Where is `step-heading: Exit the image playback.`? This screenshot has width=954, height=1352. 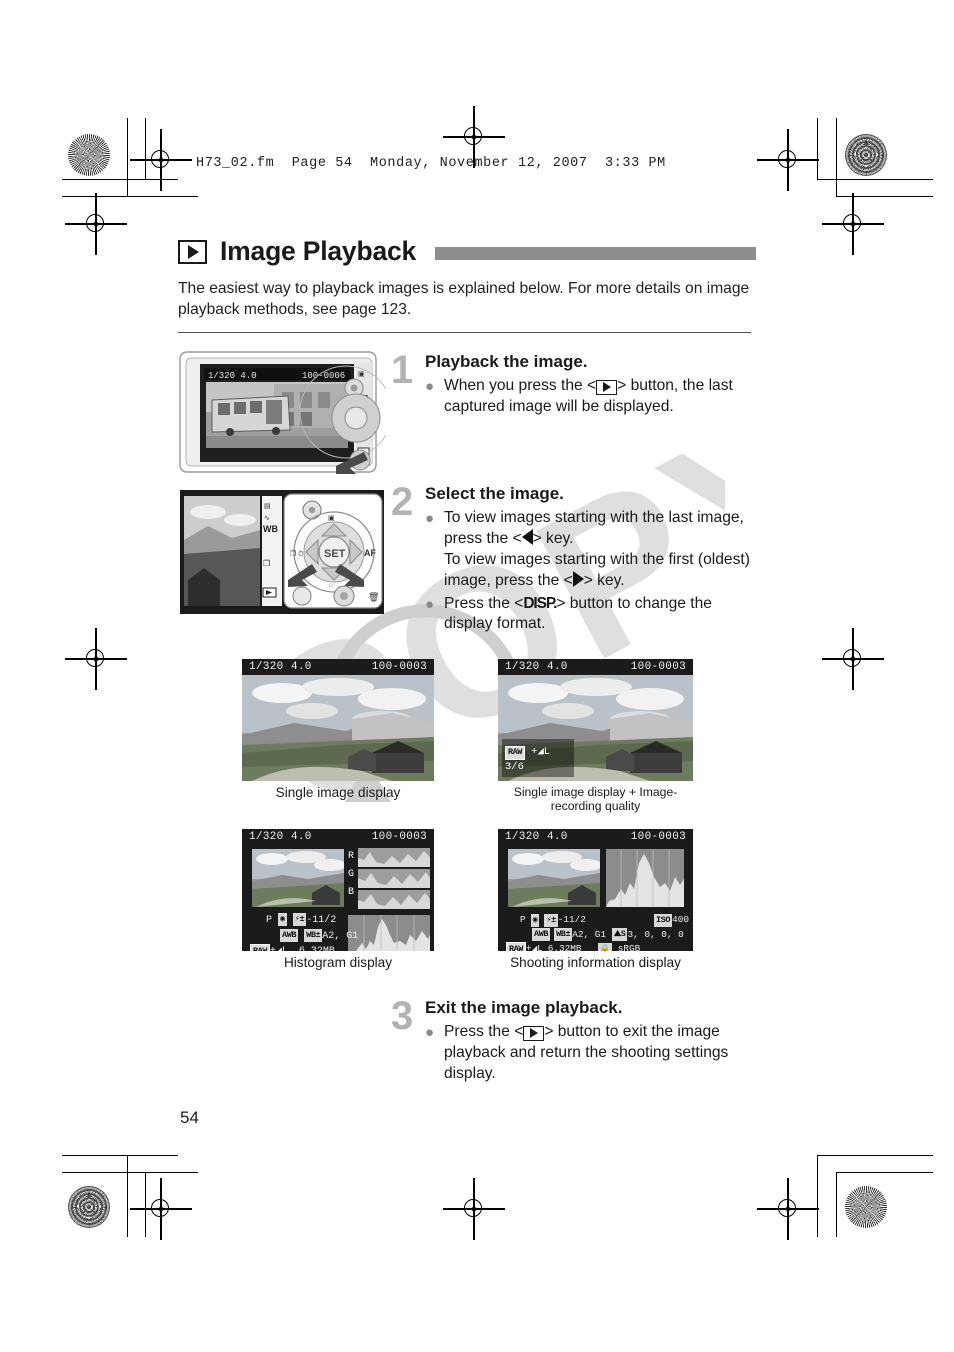
step-heading: Exit the image playback. is located at coordinates (524, 1007).